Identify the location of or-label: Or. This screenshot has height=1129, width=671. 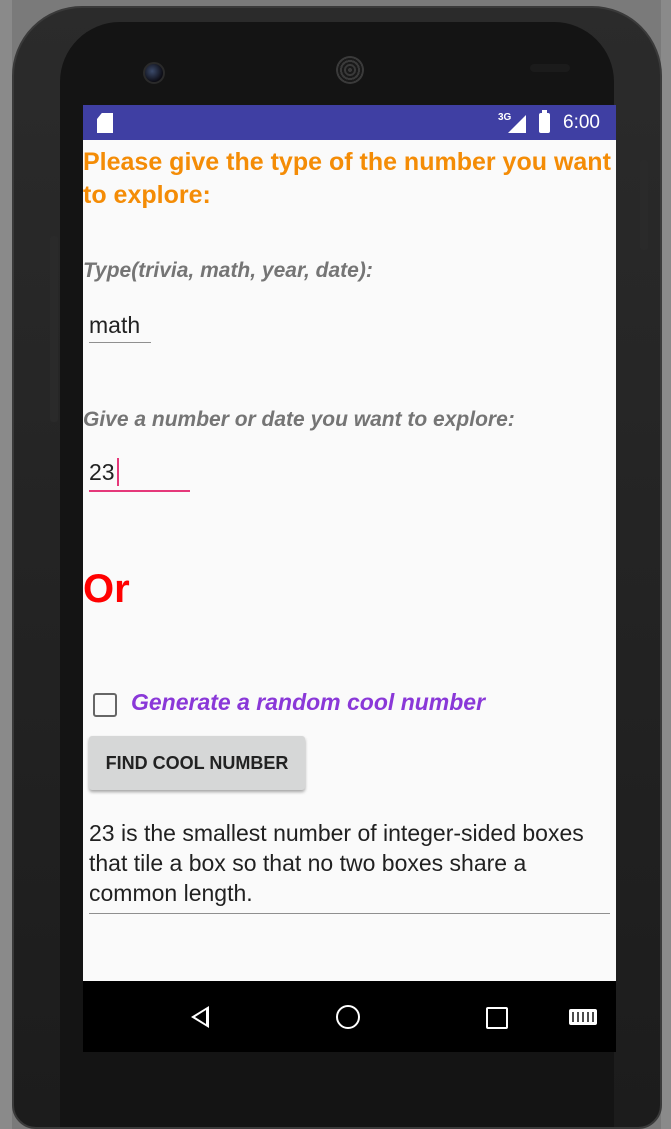
(106, 589).